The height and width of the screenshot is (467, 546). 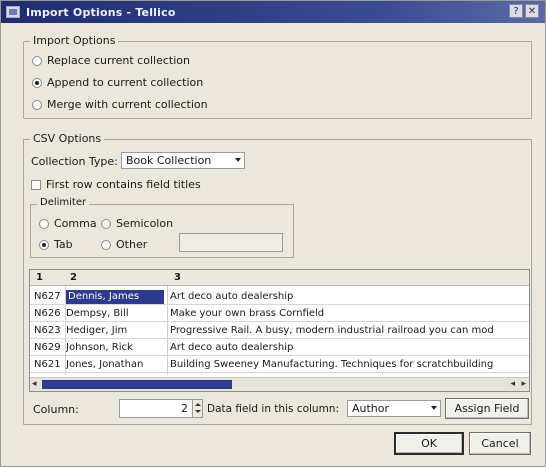 I want to click on import-options-legend: Import Options, so click(x=74, y=40).